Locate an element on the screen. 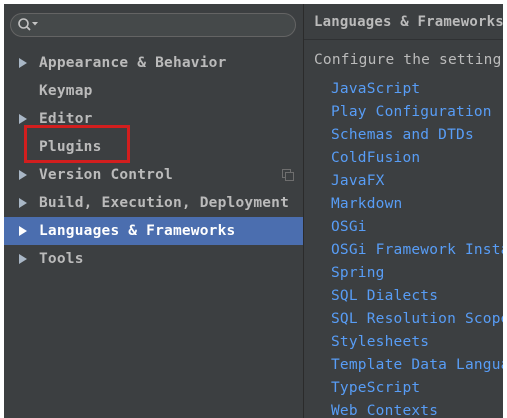 The image size is (507, 418). link-schemas-dtds: Schemas and DTDs is located at coordinates (417, 135).